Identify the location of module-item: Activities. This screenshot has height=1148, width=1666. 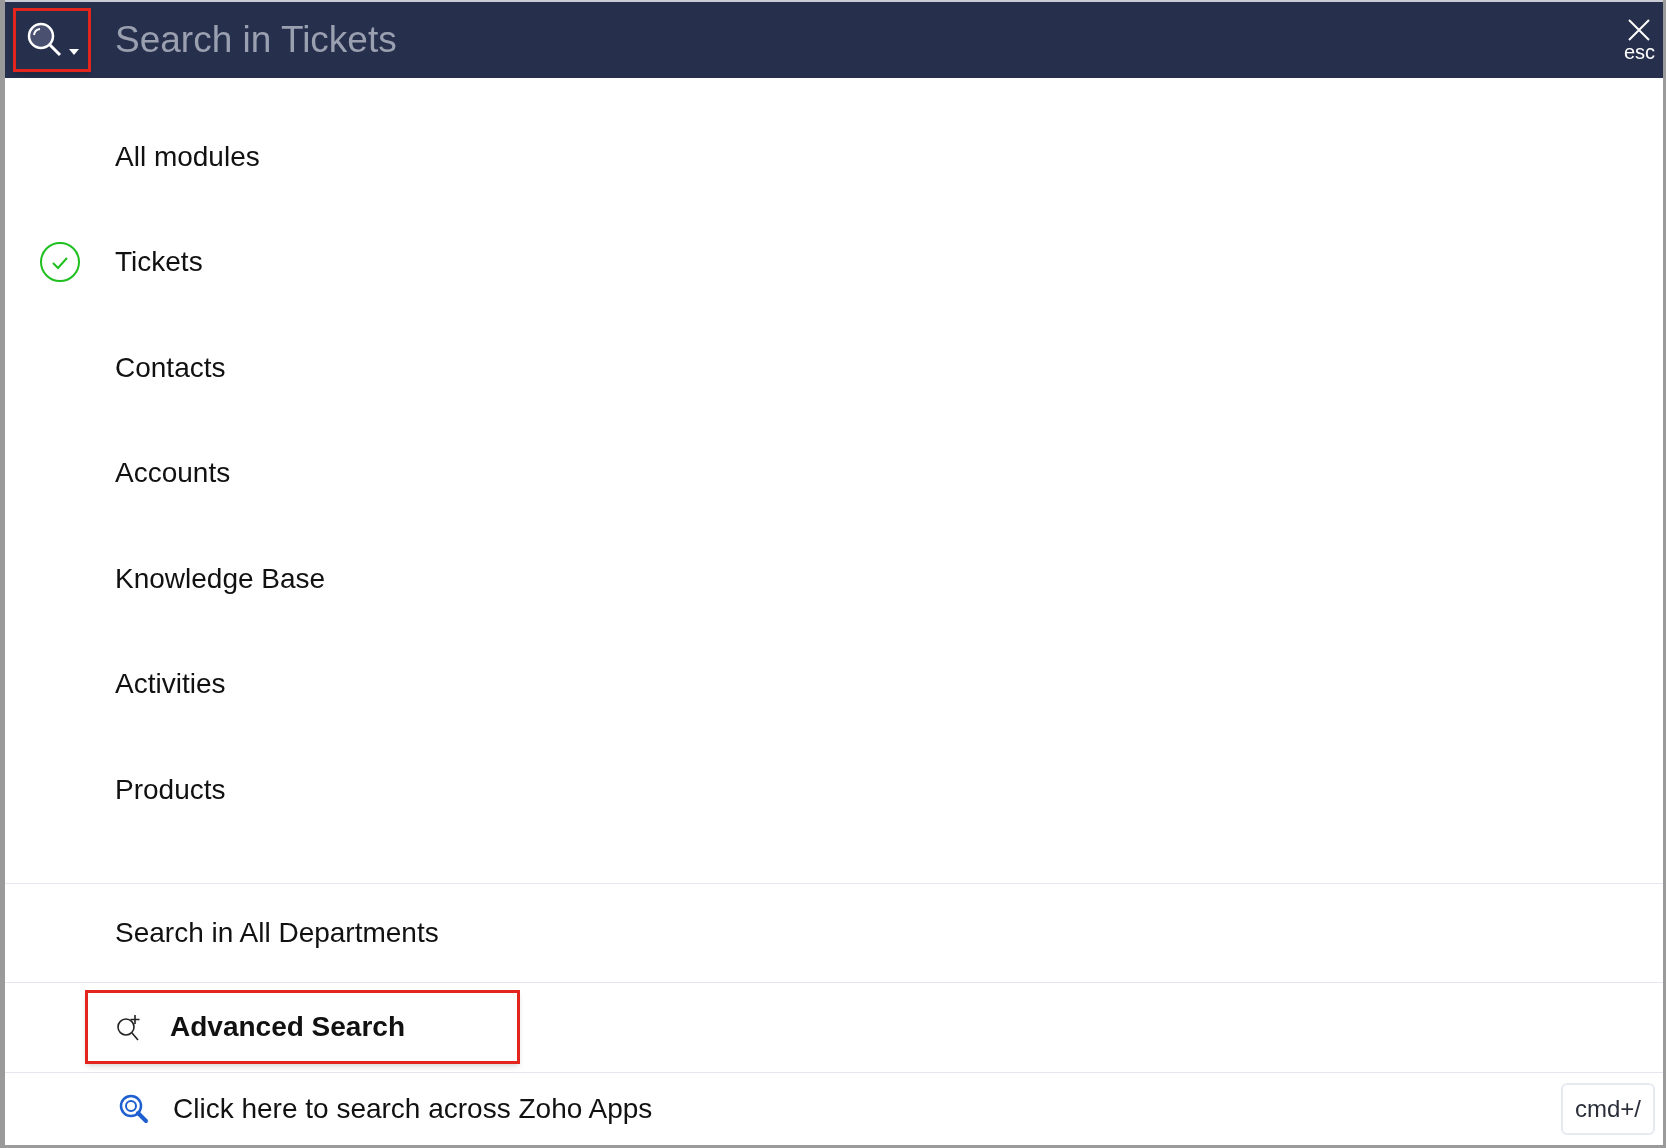
(834, 684).